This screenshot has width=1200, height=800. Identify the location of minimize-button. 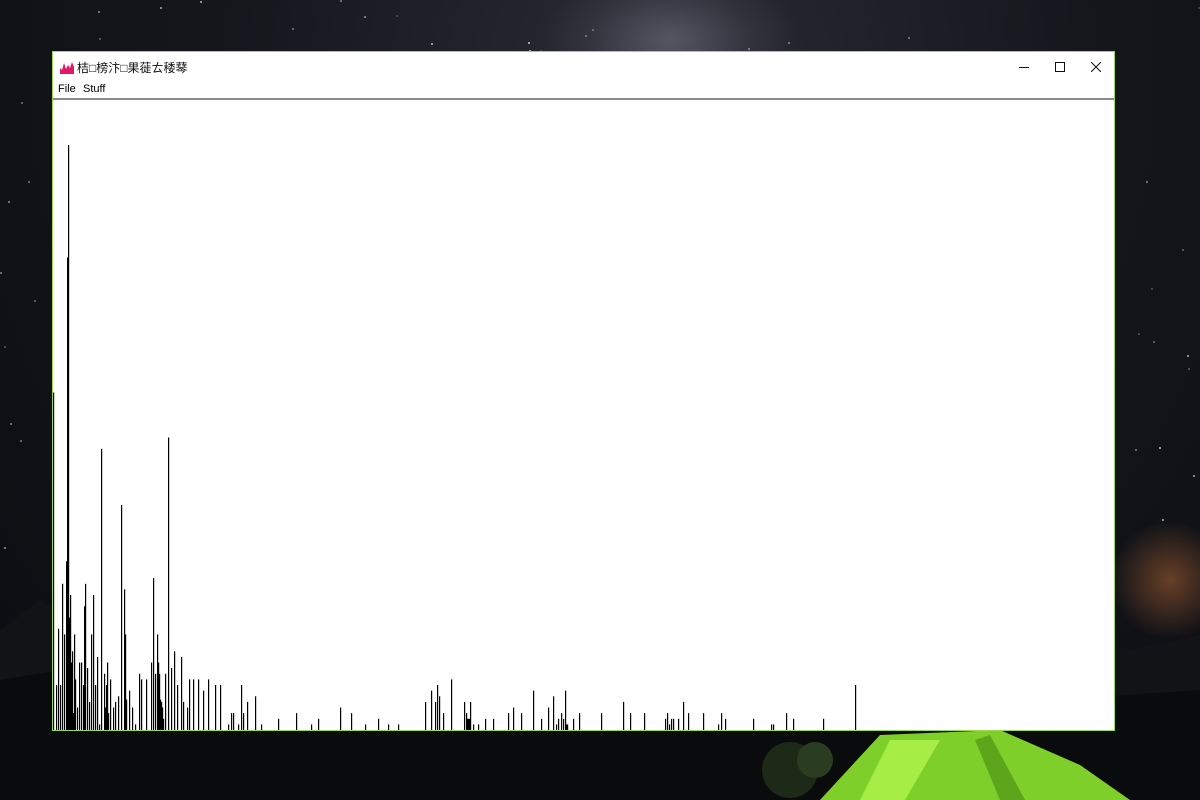
(1024, 67).